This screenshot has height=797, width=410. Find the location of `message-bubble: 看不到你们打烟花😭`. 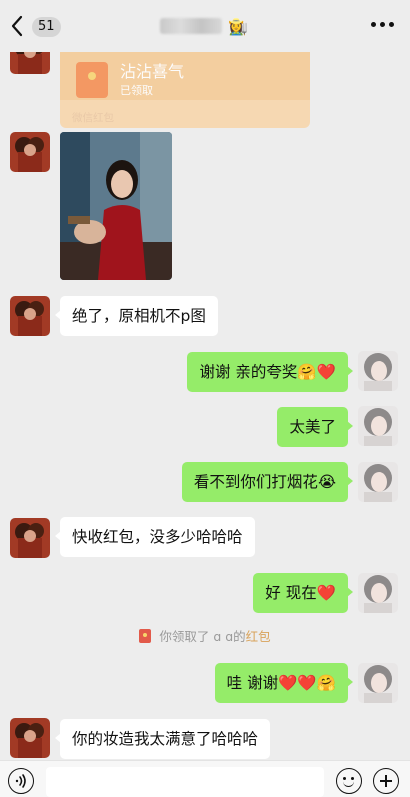

message-bubble: 看不到你们打烟花😭 is located at coordinates (267, 482).